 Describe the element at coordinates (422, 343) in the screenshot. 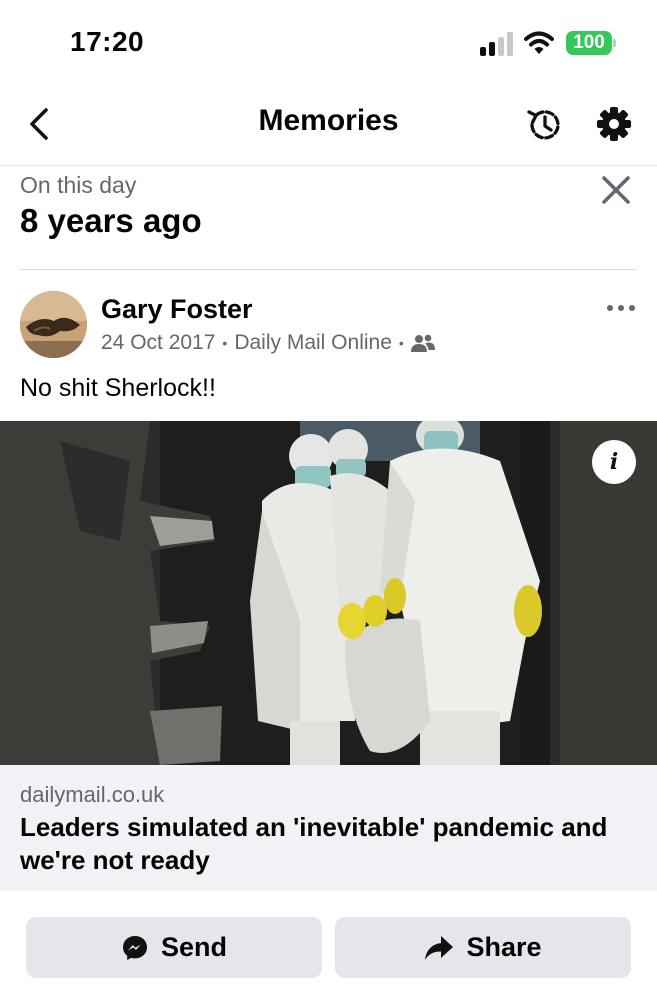

I see `friends-icon` at that location.